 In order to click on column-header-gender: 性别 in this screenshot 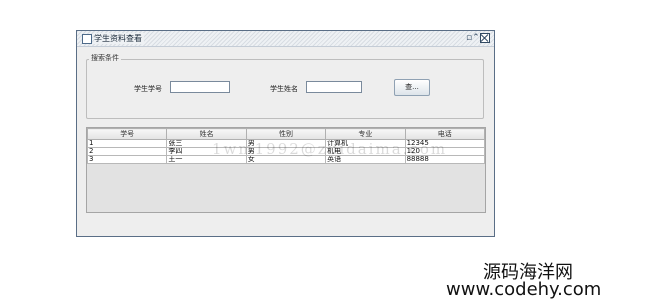, I will do `click(286, 134)`.